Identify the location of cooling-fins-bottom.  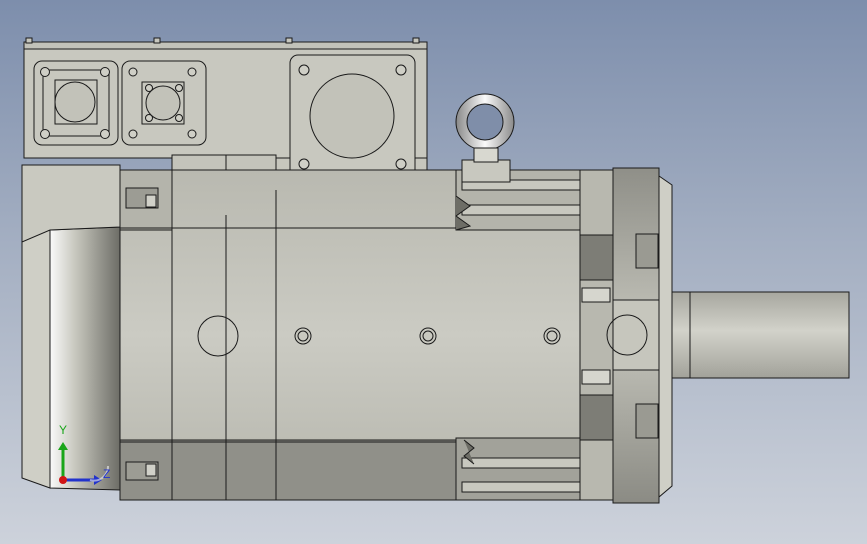
(518, 469).